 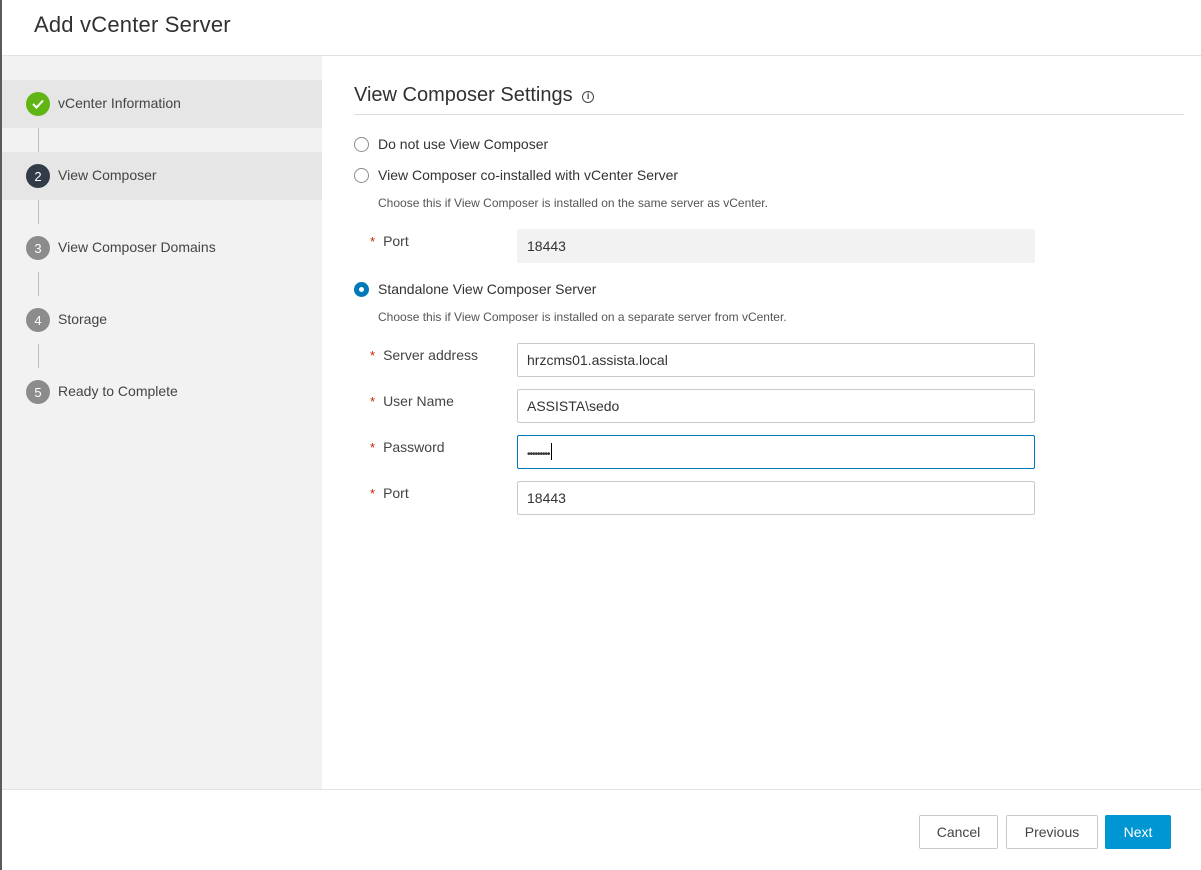 I want to click on coinstalled-port-label: * Port, so click(x=389, y=241).